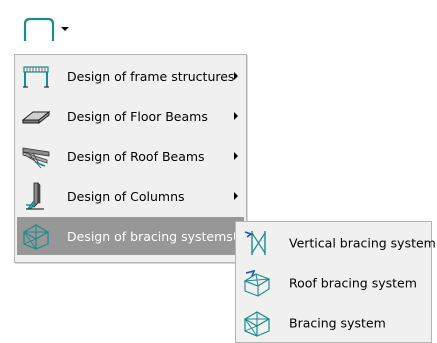 The width and height of the screenshot is (437, 343). I want to click on menu-item-label: Design of Columns, so click(126, 196).